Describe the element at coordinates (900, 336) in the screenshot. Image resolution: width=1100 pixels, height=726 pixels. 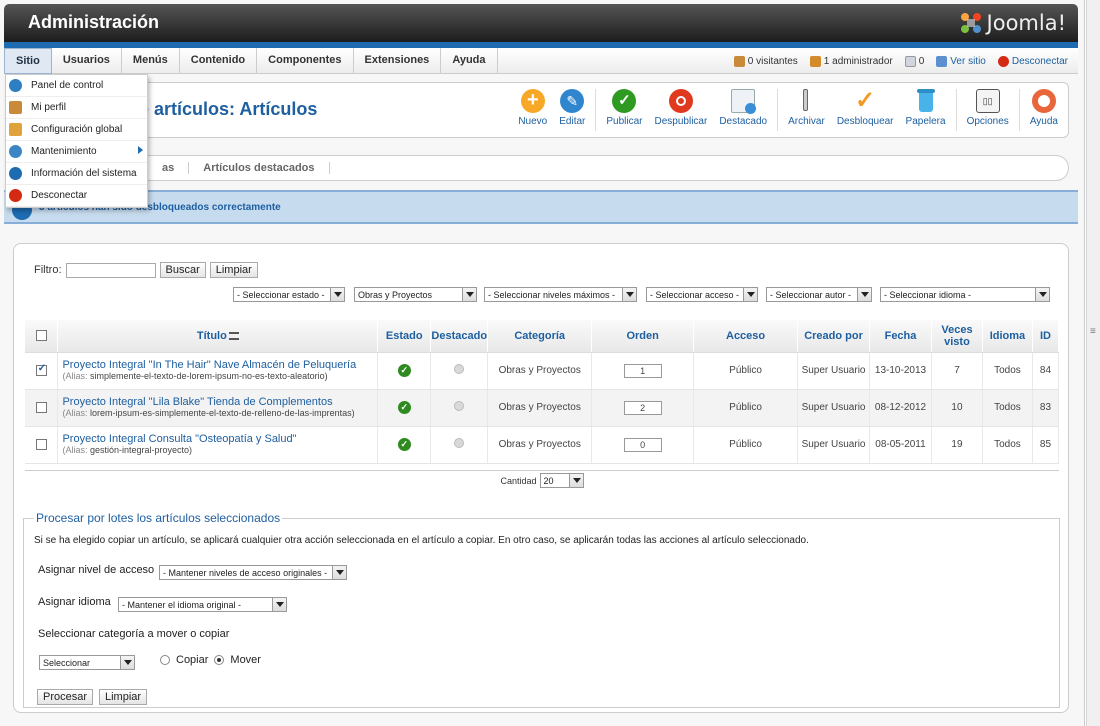
I see `date-header: Fecha` at that location.